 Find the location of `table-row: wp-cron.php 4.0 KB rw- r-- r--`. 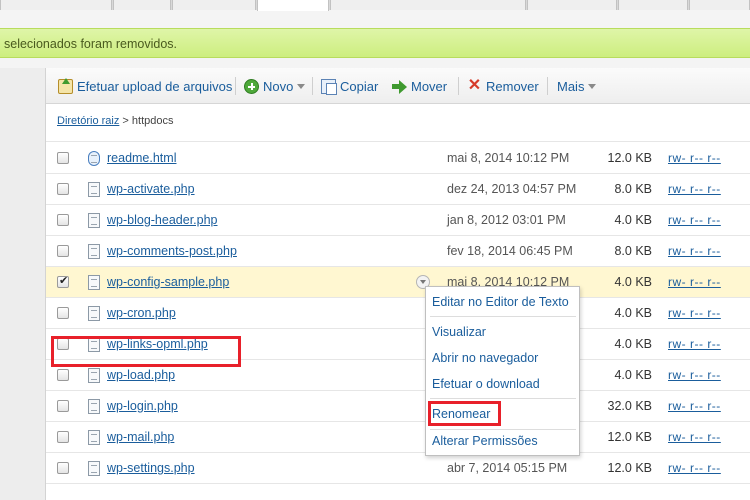

table-row: wp-cron.php 4.0 KB rw- r-- r-- is located at coordinates (398, 313).